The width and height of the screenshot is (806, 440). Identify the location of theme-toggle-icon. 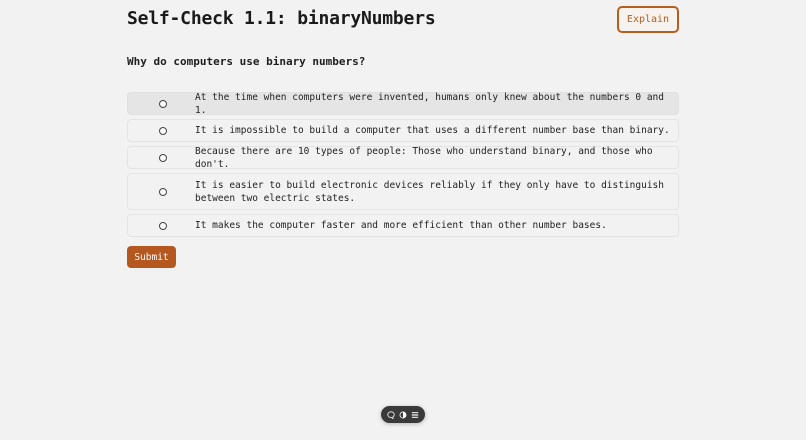
(403, 414).